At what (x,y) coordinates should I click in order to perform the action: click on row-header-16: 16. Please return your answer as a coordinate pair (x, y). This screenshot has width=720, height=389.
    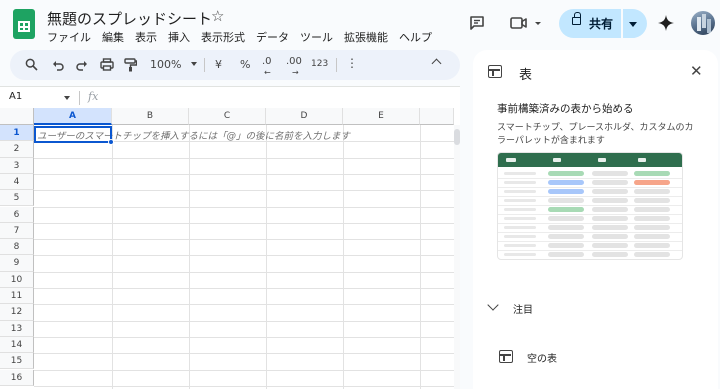
    Looking at the image, I should click on (17, 377).